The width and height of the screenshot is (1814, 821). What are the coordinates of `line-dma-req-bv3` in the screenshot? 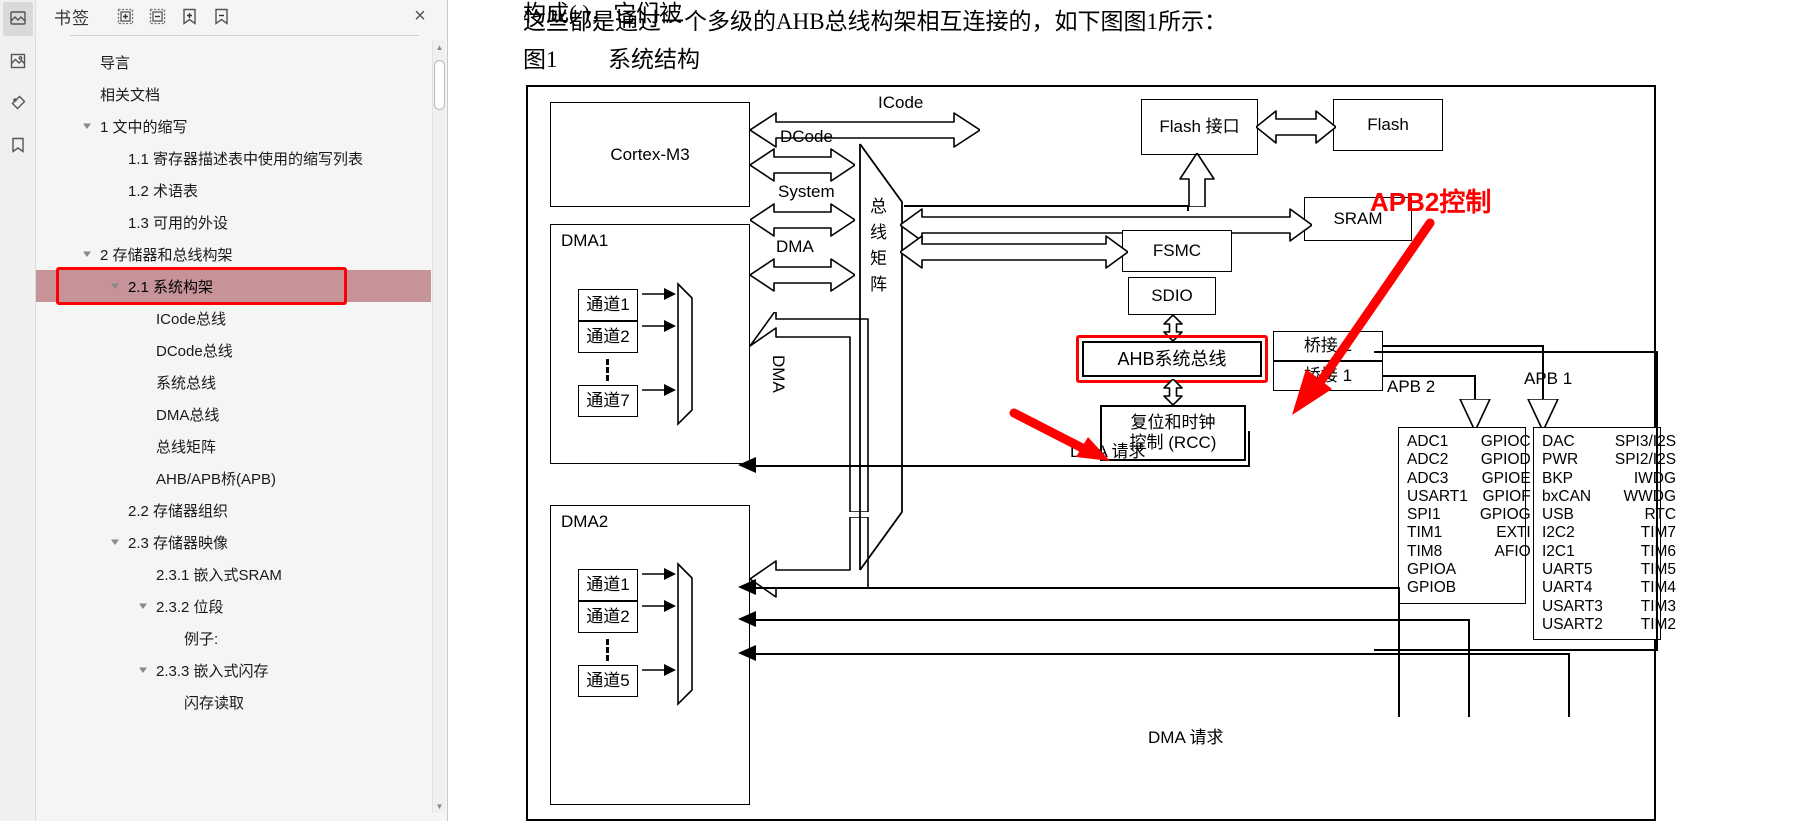 It's located at (1569, 685).